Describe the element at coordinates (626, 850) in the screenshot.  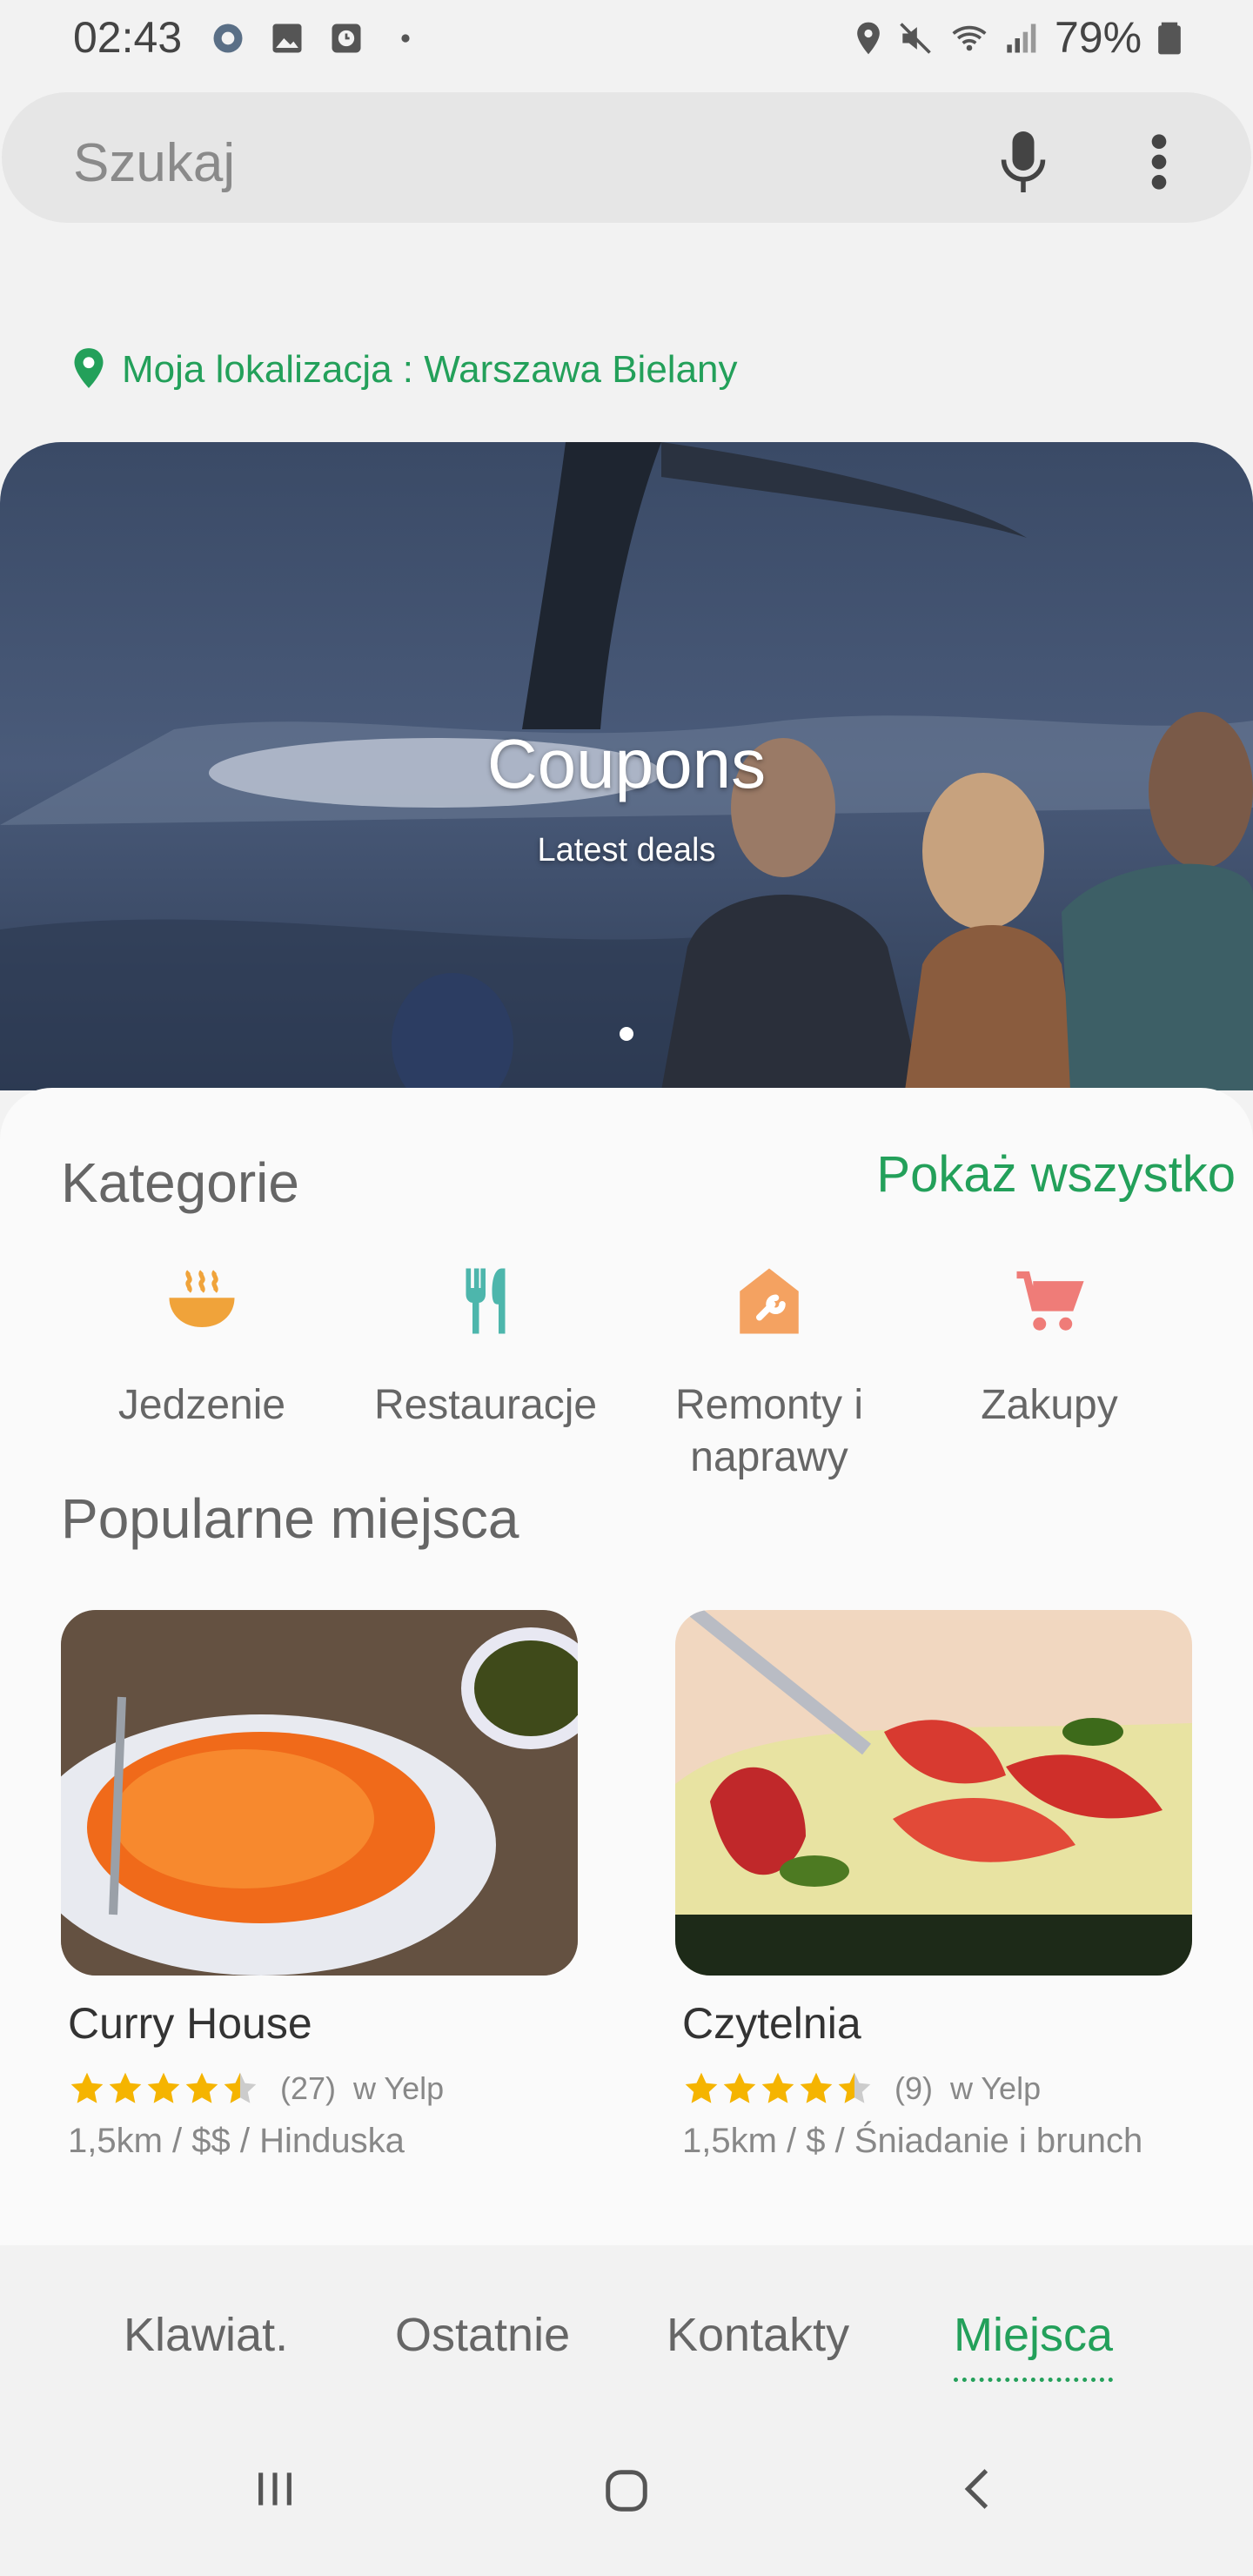
I see `banner-subtitle: Latest deals` at that location.